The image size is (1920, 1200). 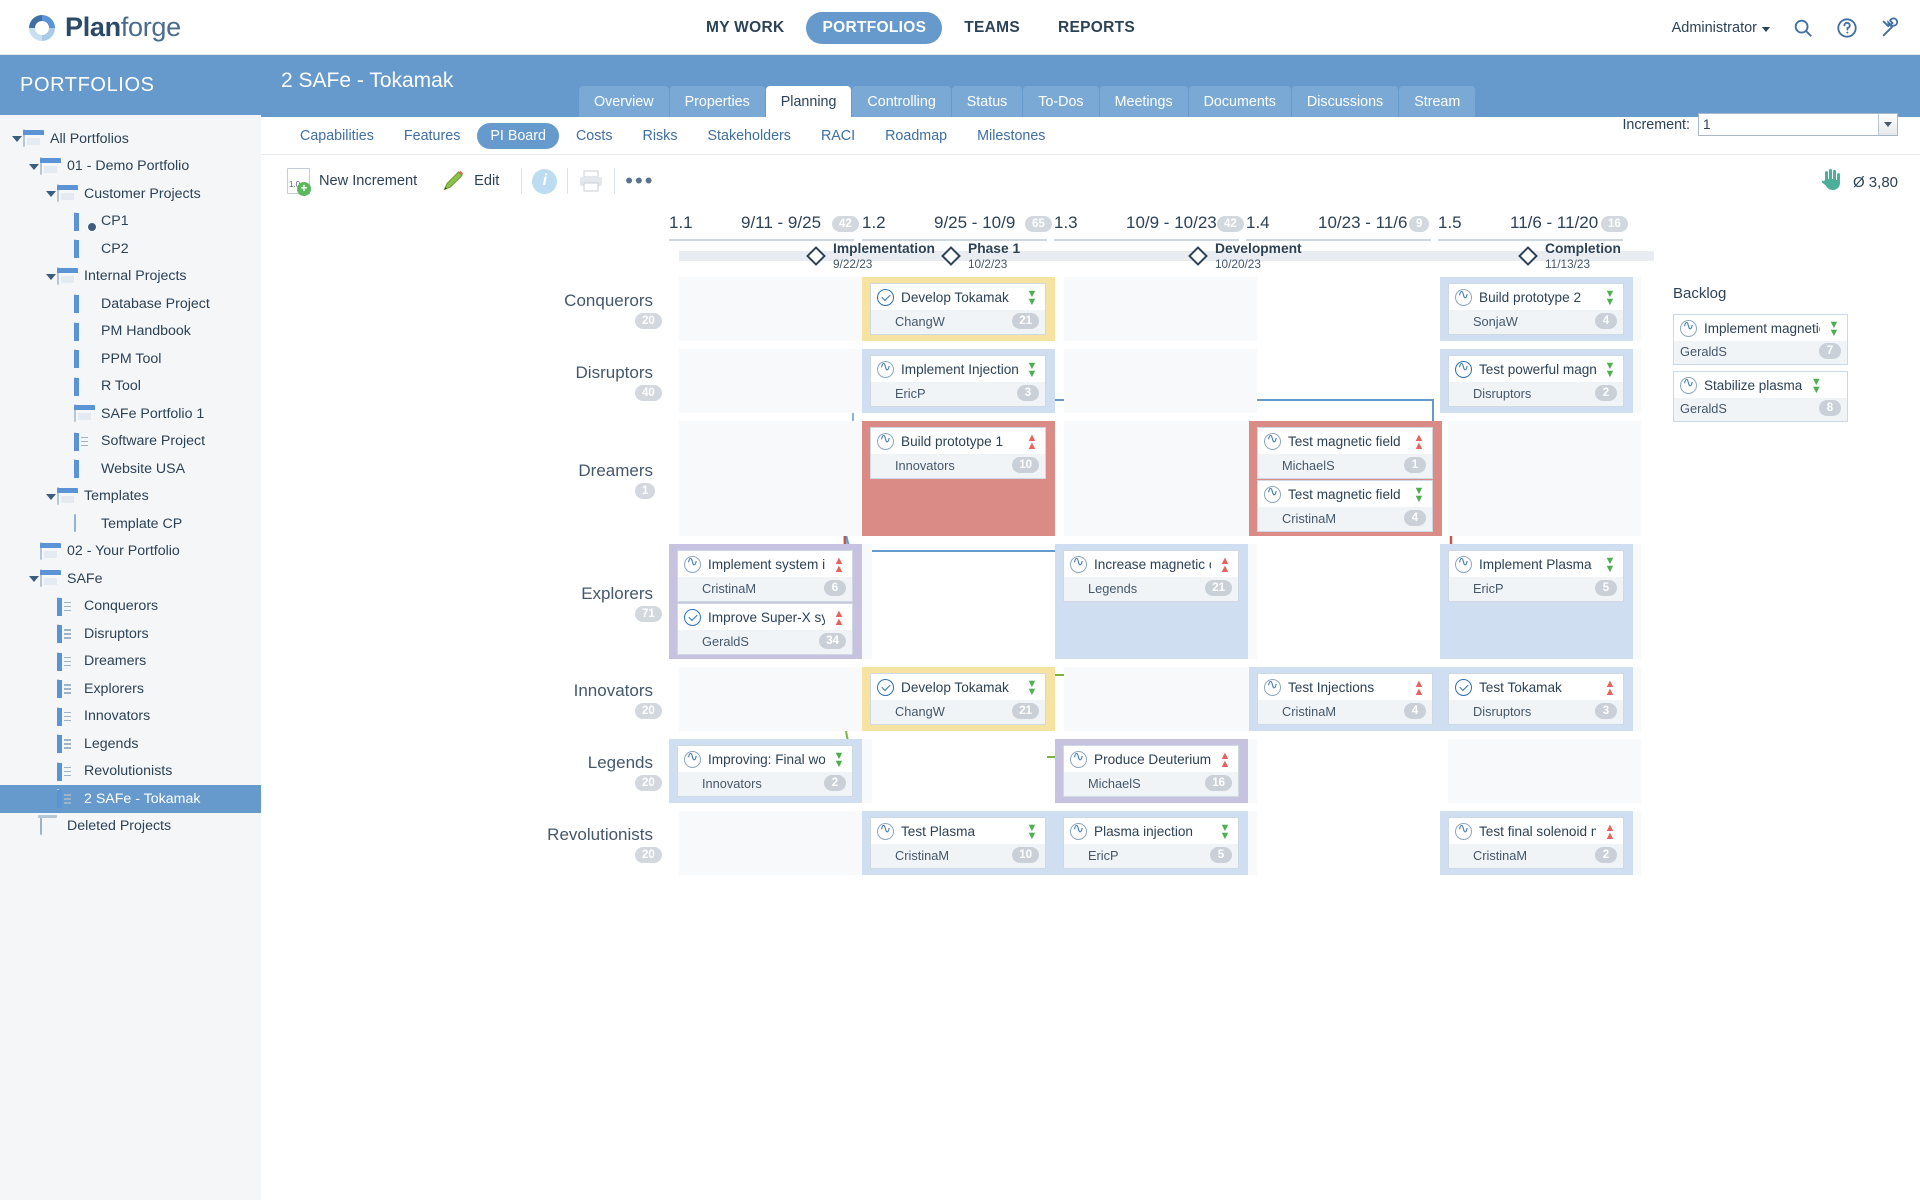 I want to click on edit-button: Edit, so click(x=470, y=181).